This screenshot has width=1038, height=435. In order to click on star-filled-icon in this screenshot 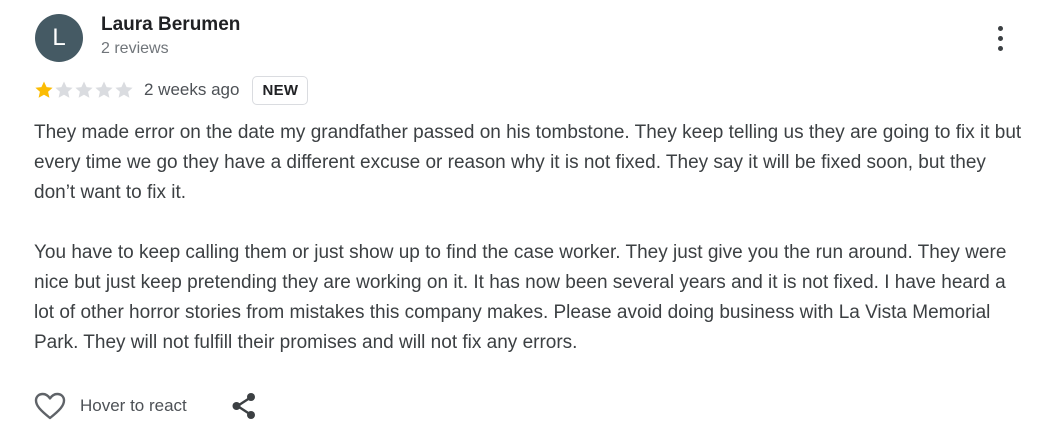, I will do `click(44, 89)`.